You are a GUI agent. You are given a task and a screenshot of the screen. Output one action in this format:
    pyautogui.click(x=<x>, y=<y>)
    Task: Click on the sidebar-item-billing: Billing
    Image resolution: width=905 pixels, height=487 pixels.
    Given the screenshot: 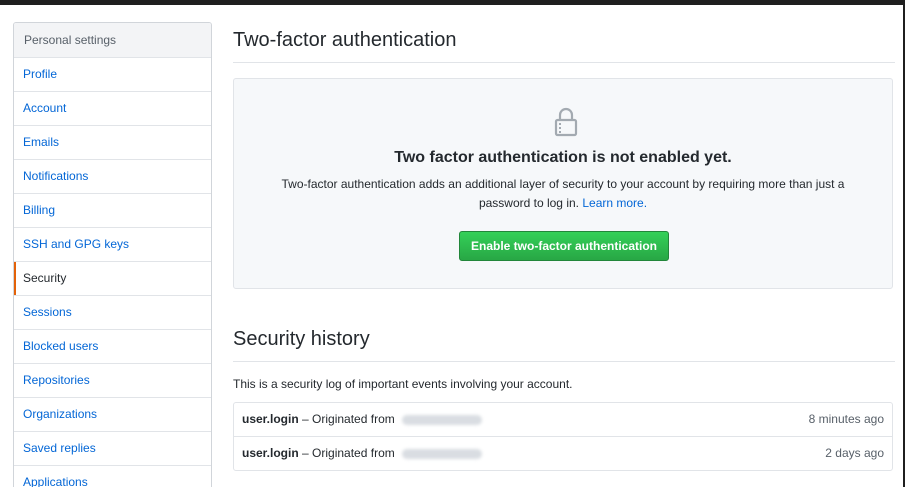 What is the action you would take?
    pyautogui.click(x=112, y=211)
    